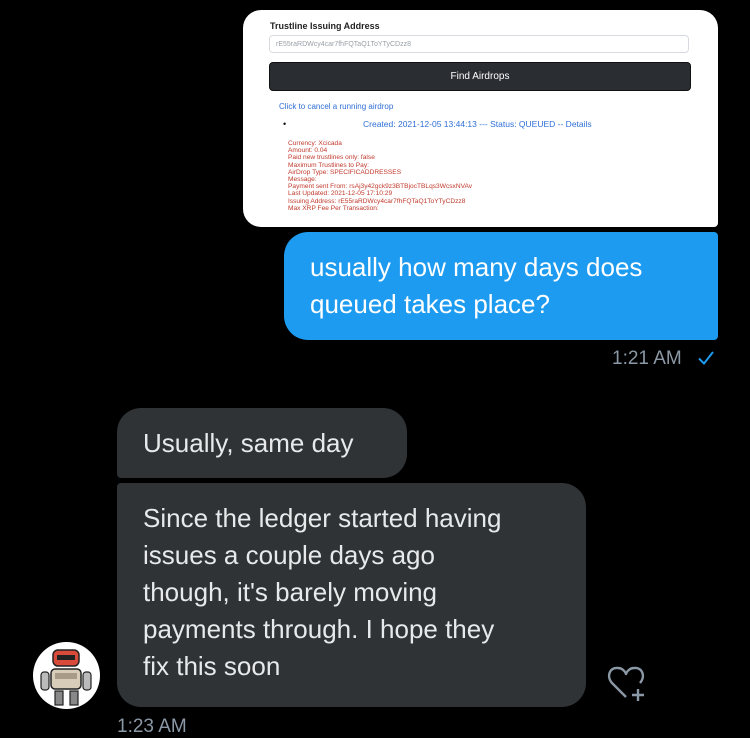 The width and height of the screenshot is (750, 738). Describe the element at coordinates (340, 194) in the screenshot. I see `detail-line: Last Updated: 2021-12-05 17:10:29` at that location.